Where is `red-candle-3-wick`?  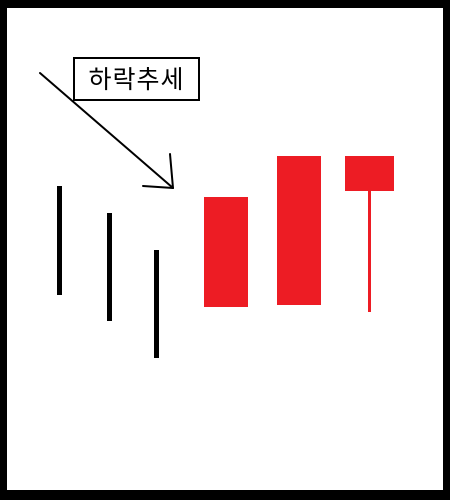 red-candle-3-wick is located at coordinates (369, 251).